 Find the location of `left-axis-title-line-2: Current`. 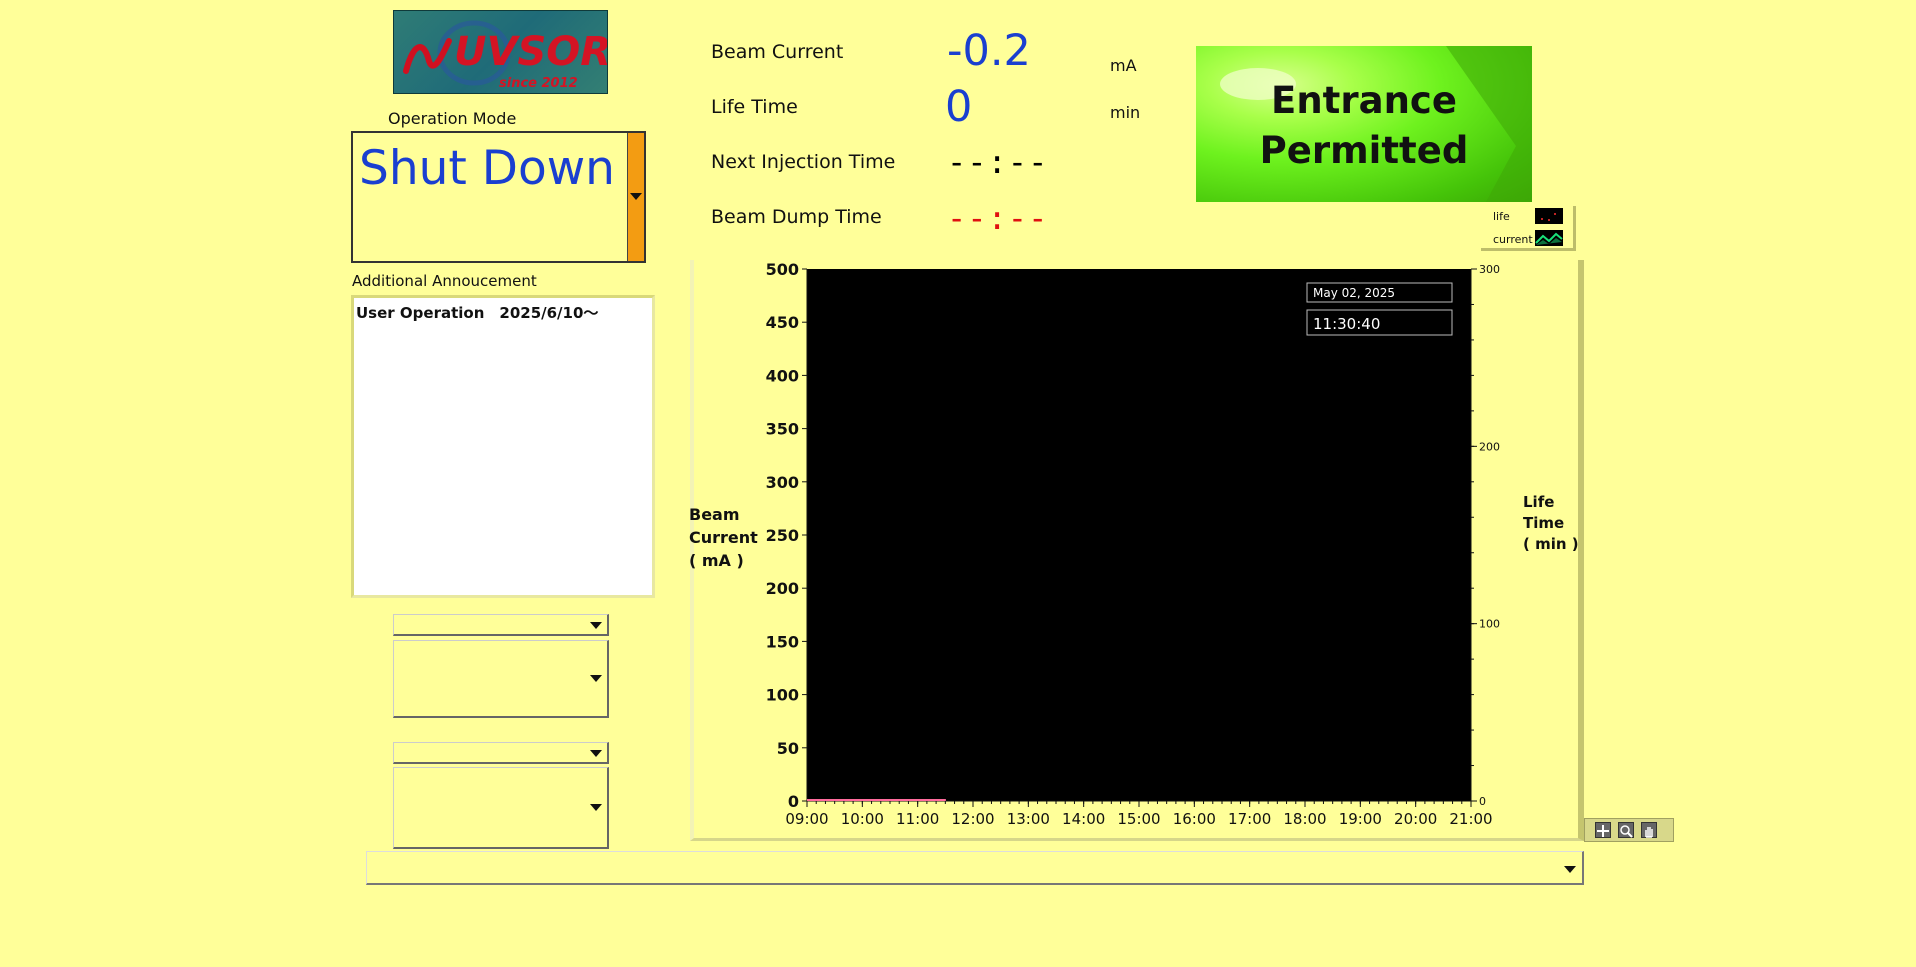

left-axis-title-line-2: Current is located at coordinates (723, 537).